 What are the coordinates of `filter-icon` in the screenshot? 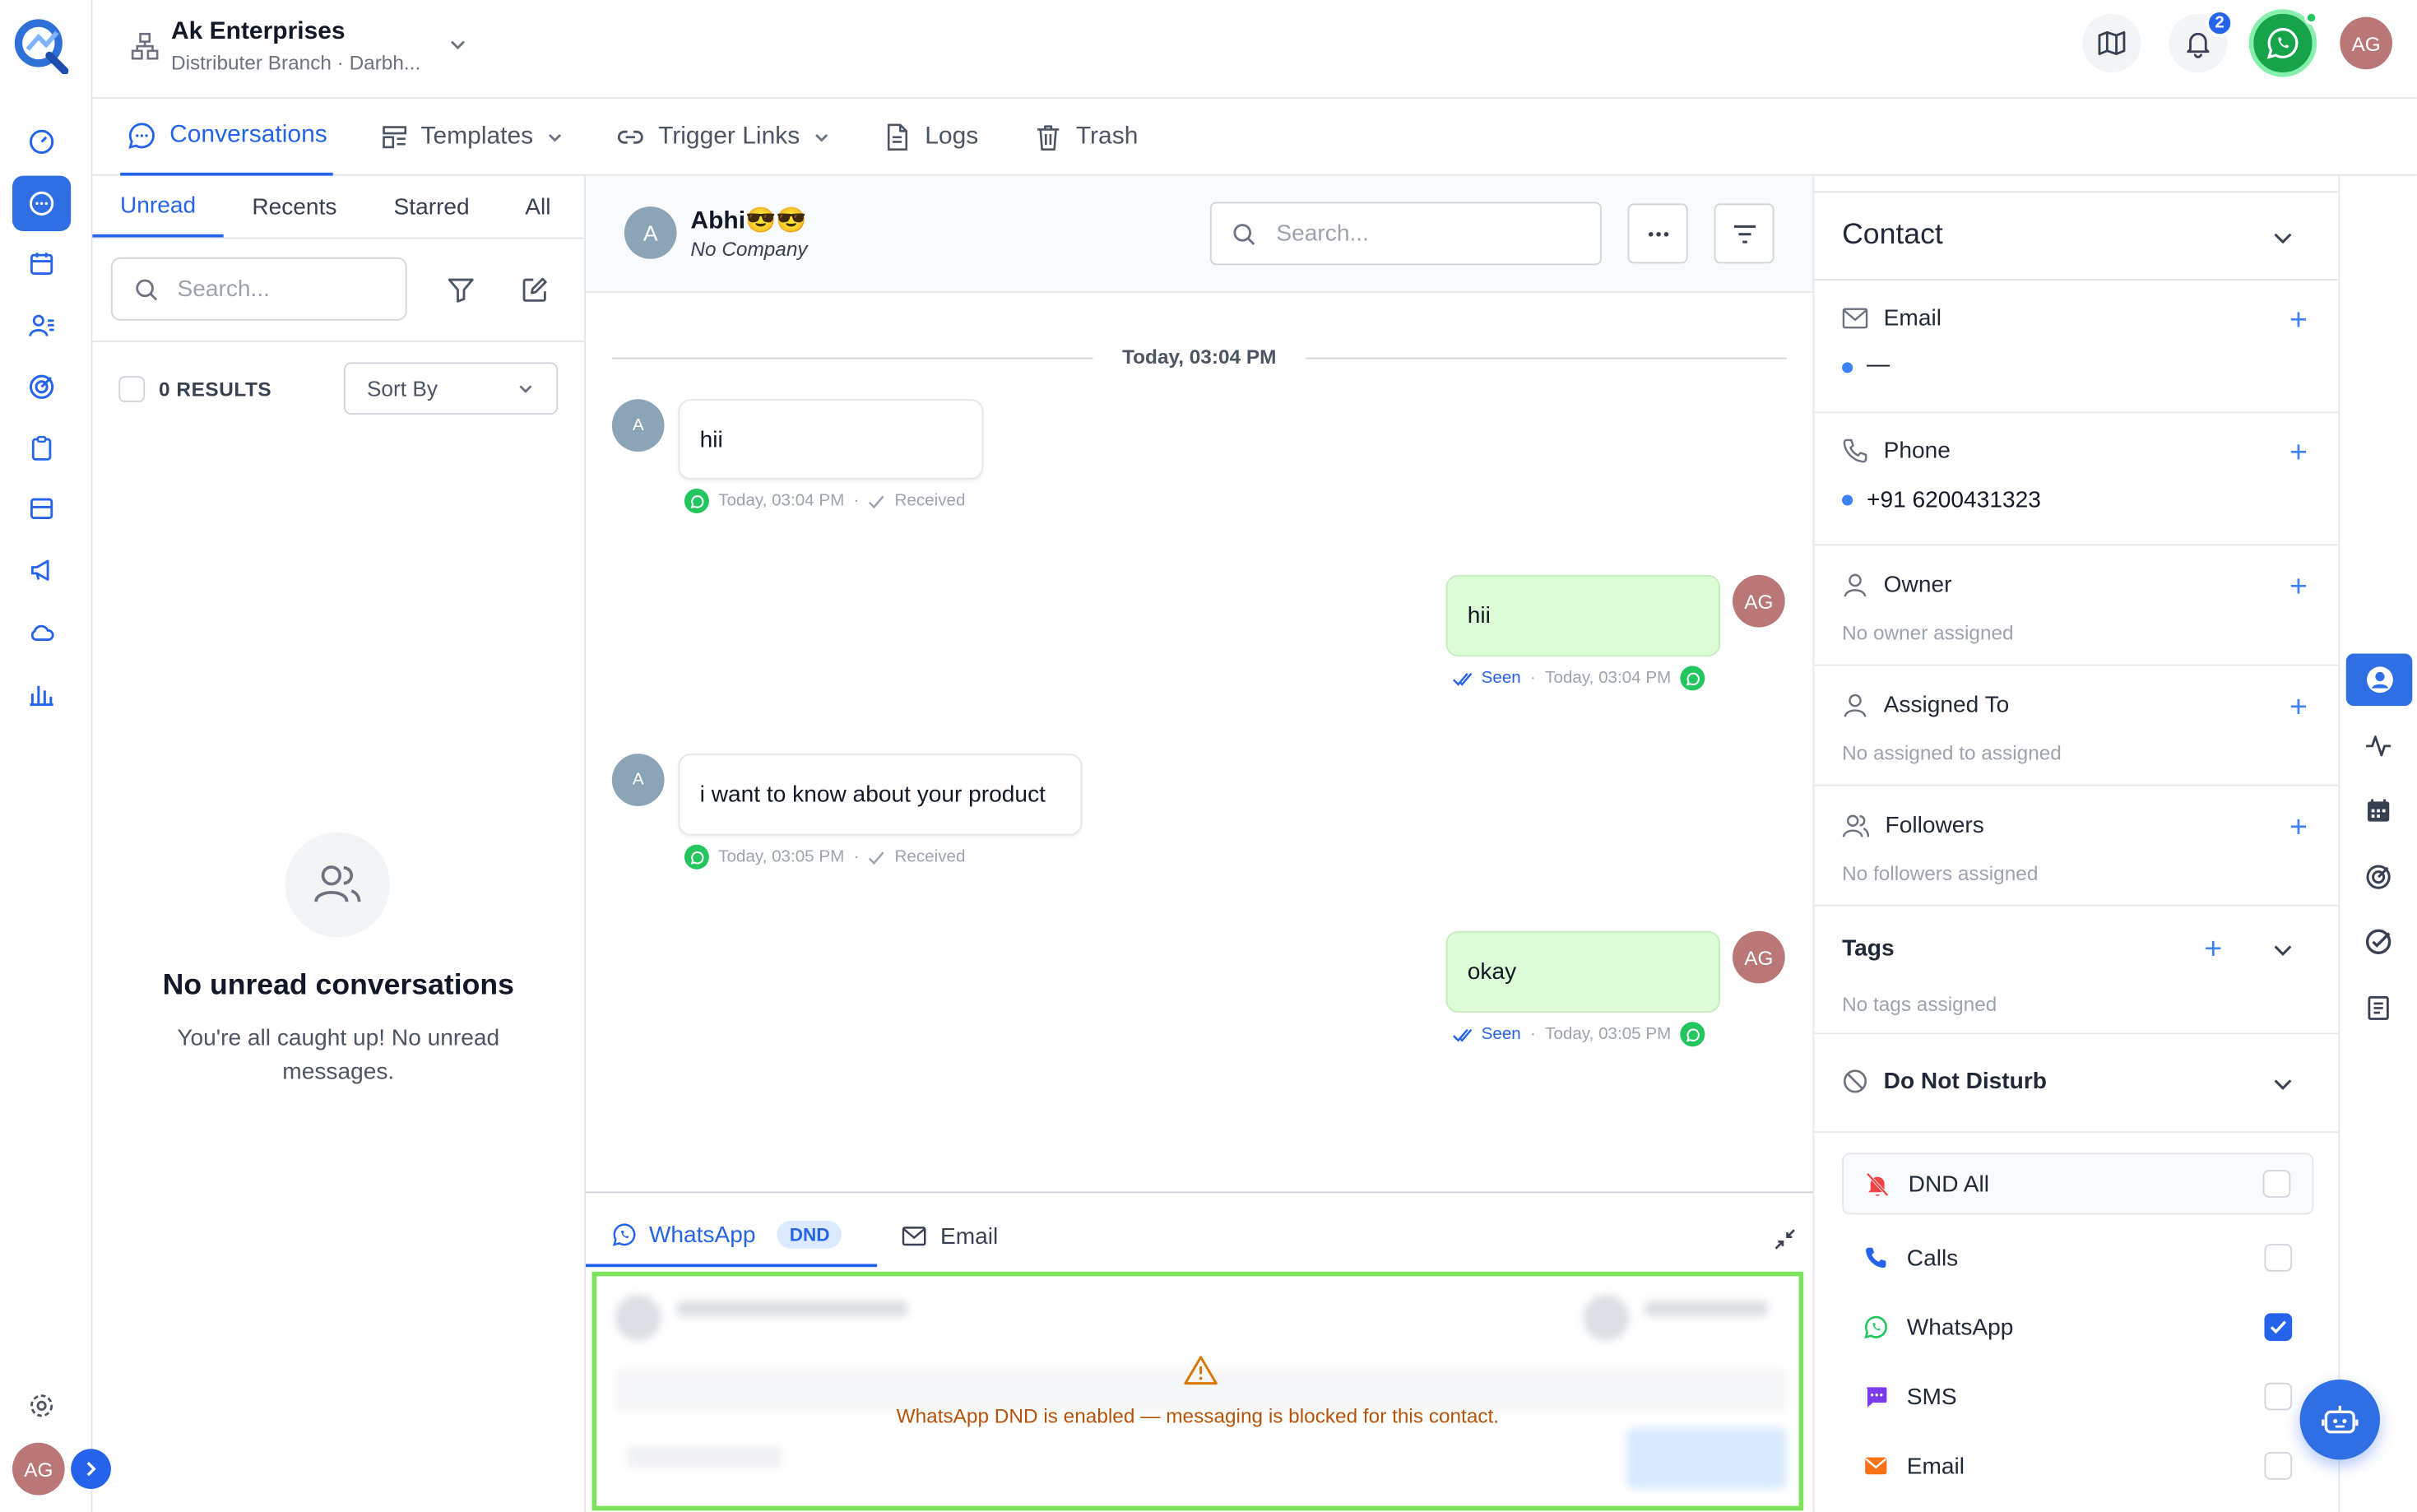 It's located at (460, 290).